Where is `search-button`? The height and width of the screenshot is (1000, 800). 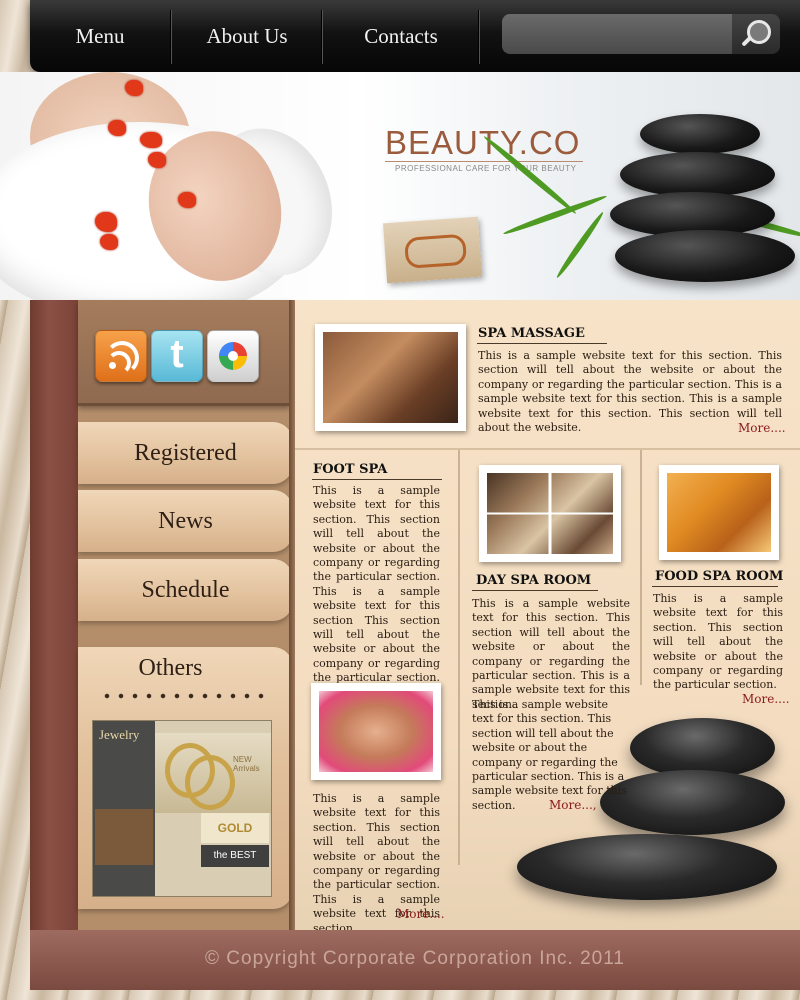
search-button is located at coordinates (756, 34).